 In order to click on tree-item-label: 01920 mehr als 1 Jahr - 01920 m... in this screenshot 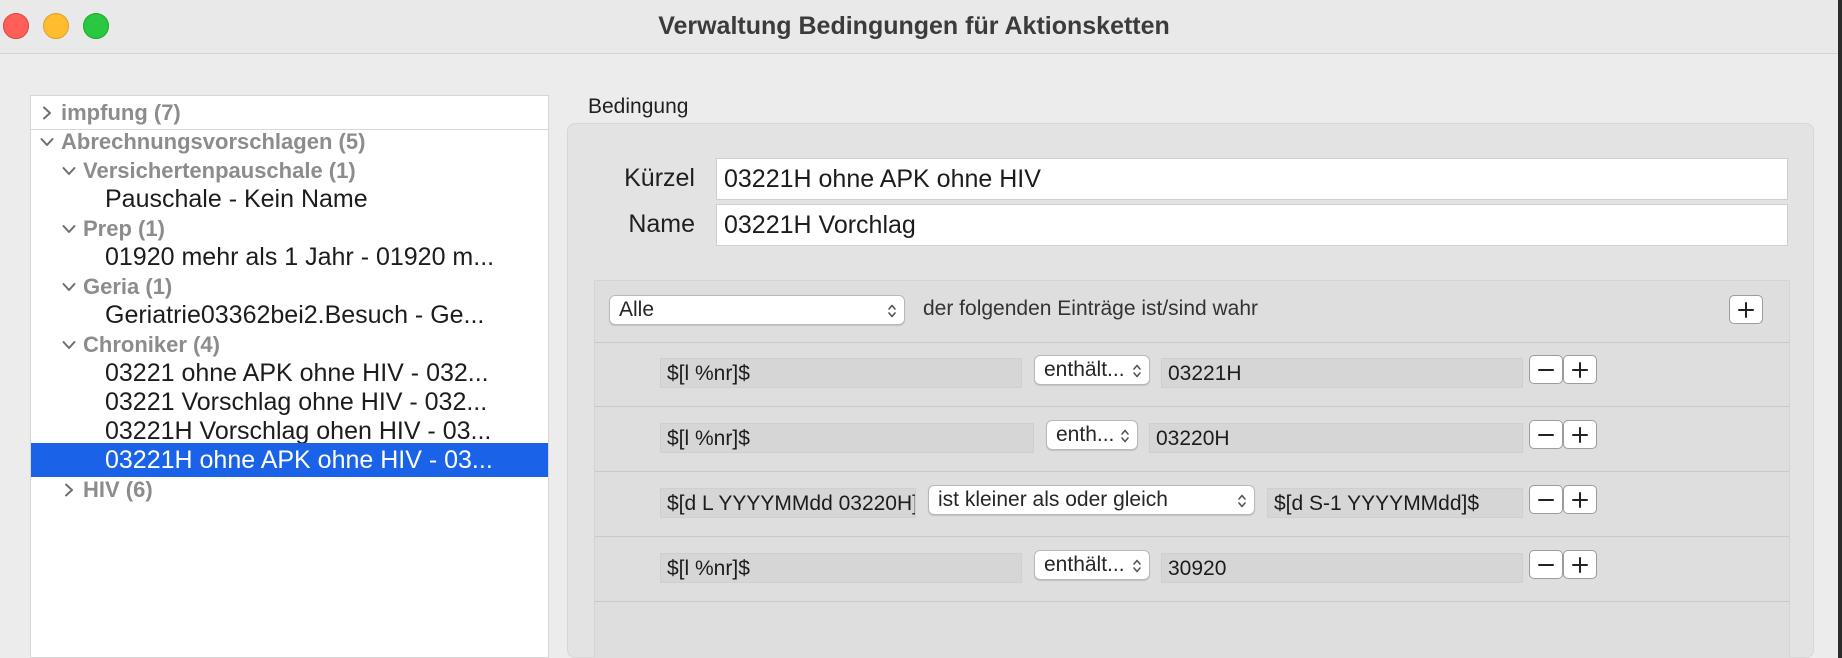, I will do `click(300, 257)`.